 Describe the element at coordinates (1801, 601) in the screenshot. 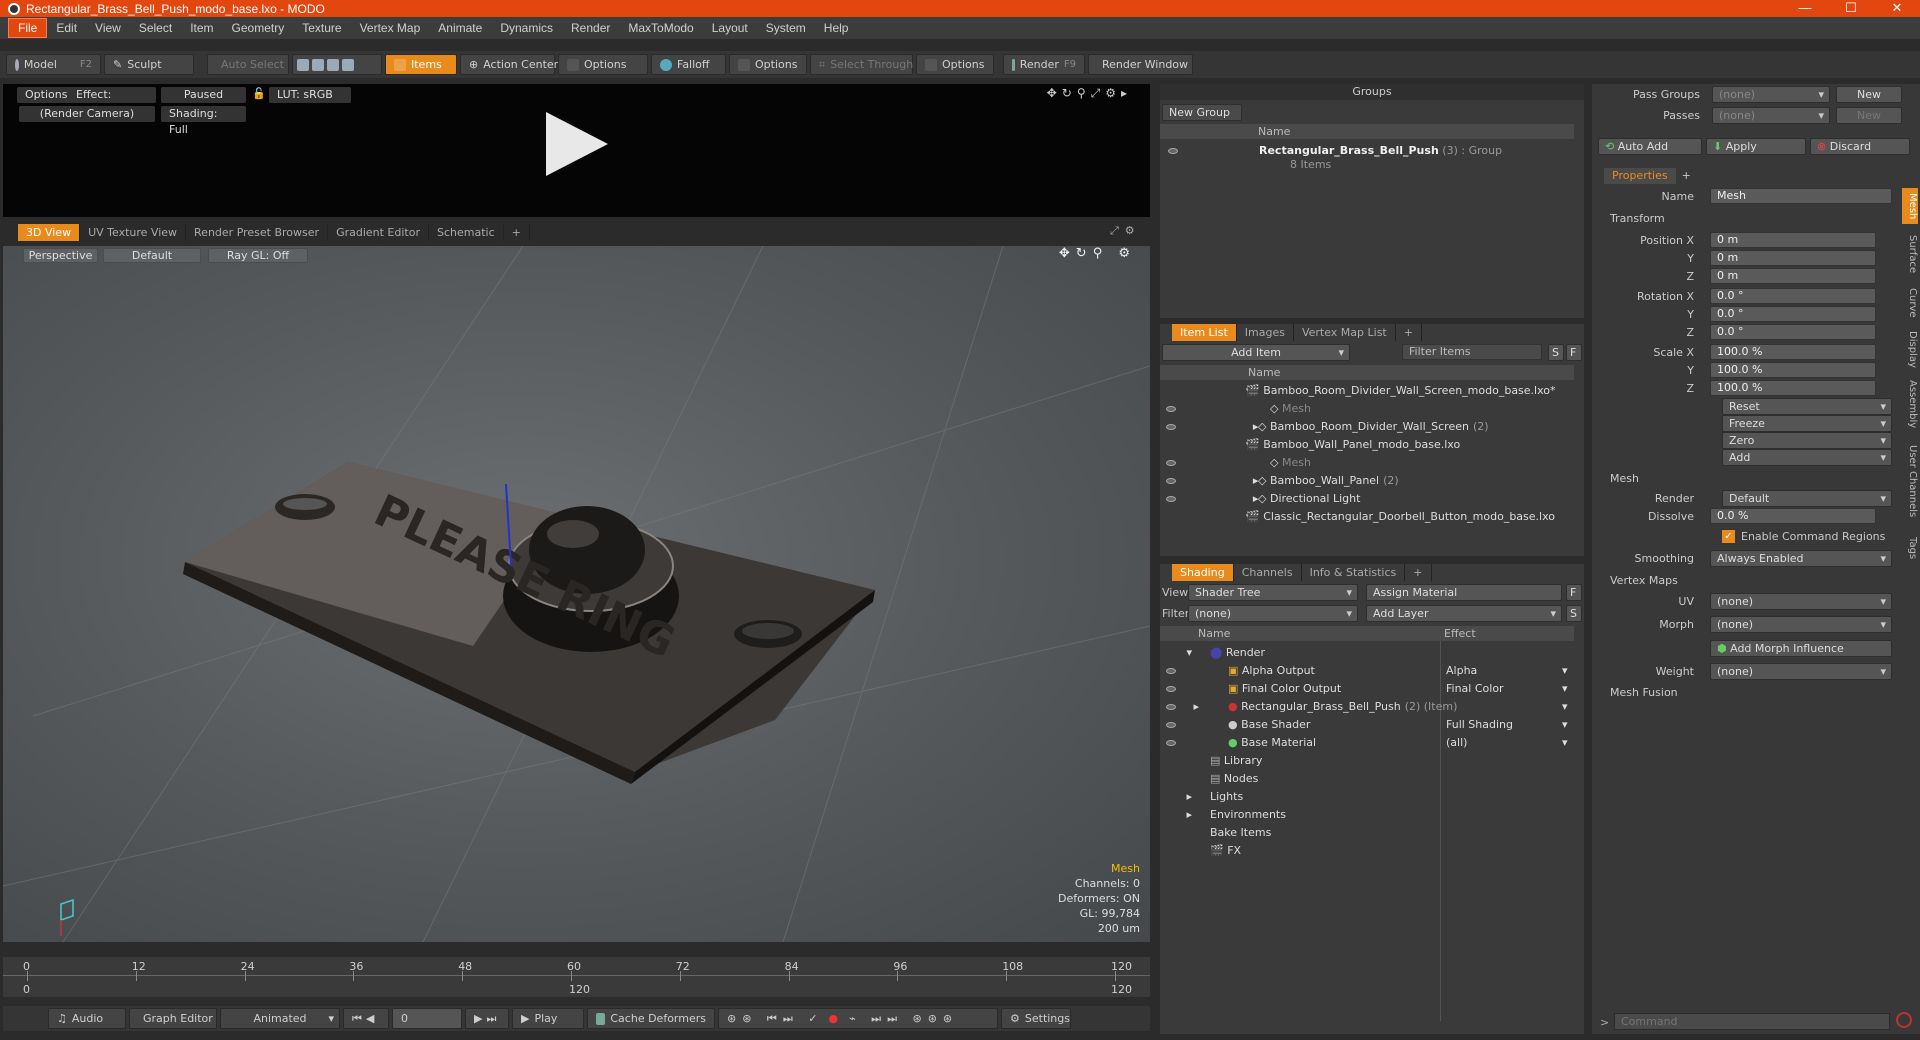

I see `uv-dropdown: (none)` at that location.